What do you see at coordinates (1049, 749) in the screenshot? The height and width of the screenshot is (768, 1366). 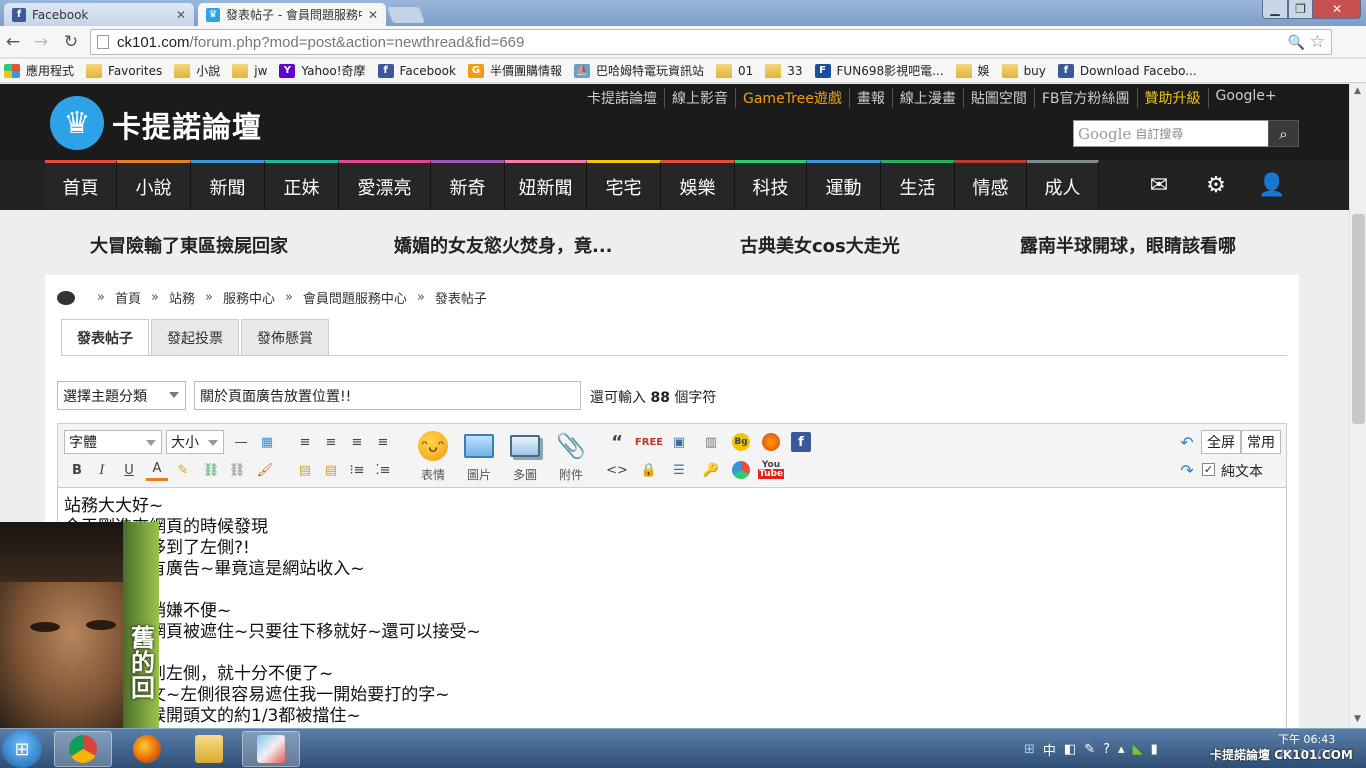 I see `ime-lang: 中` at bounding box center [1049, 749].